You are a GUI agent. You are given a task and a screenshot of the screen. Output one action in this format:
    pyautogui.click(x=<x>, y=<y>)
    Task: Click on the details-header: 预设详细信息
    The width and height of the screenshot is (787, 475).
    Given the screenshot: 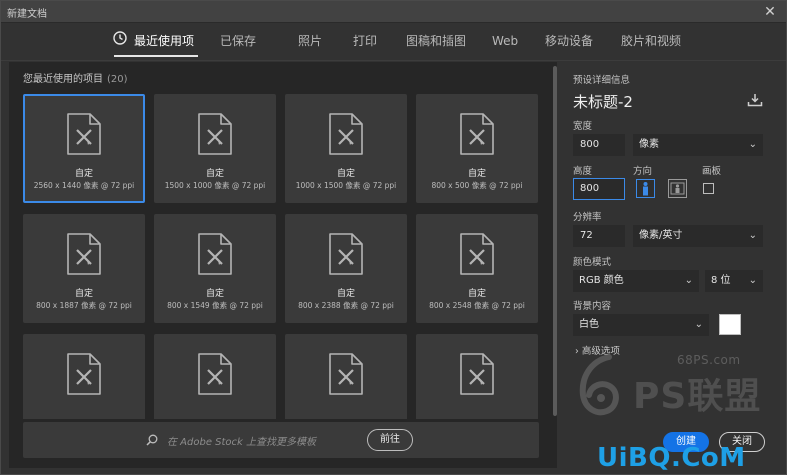 What is the action you would take?
    pyautogui.click(x=602, y=80)
    